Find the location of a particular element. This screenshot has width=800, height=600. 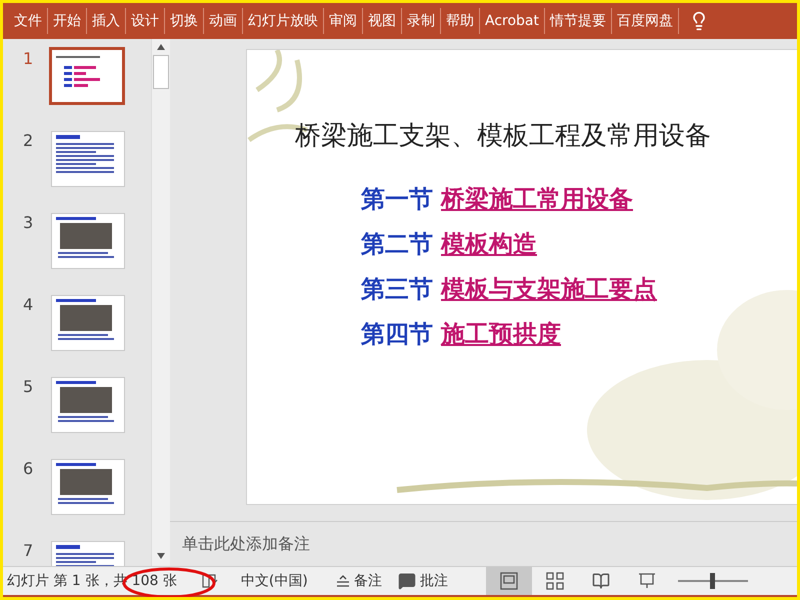

view-button is located at coordinates (509, 581).